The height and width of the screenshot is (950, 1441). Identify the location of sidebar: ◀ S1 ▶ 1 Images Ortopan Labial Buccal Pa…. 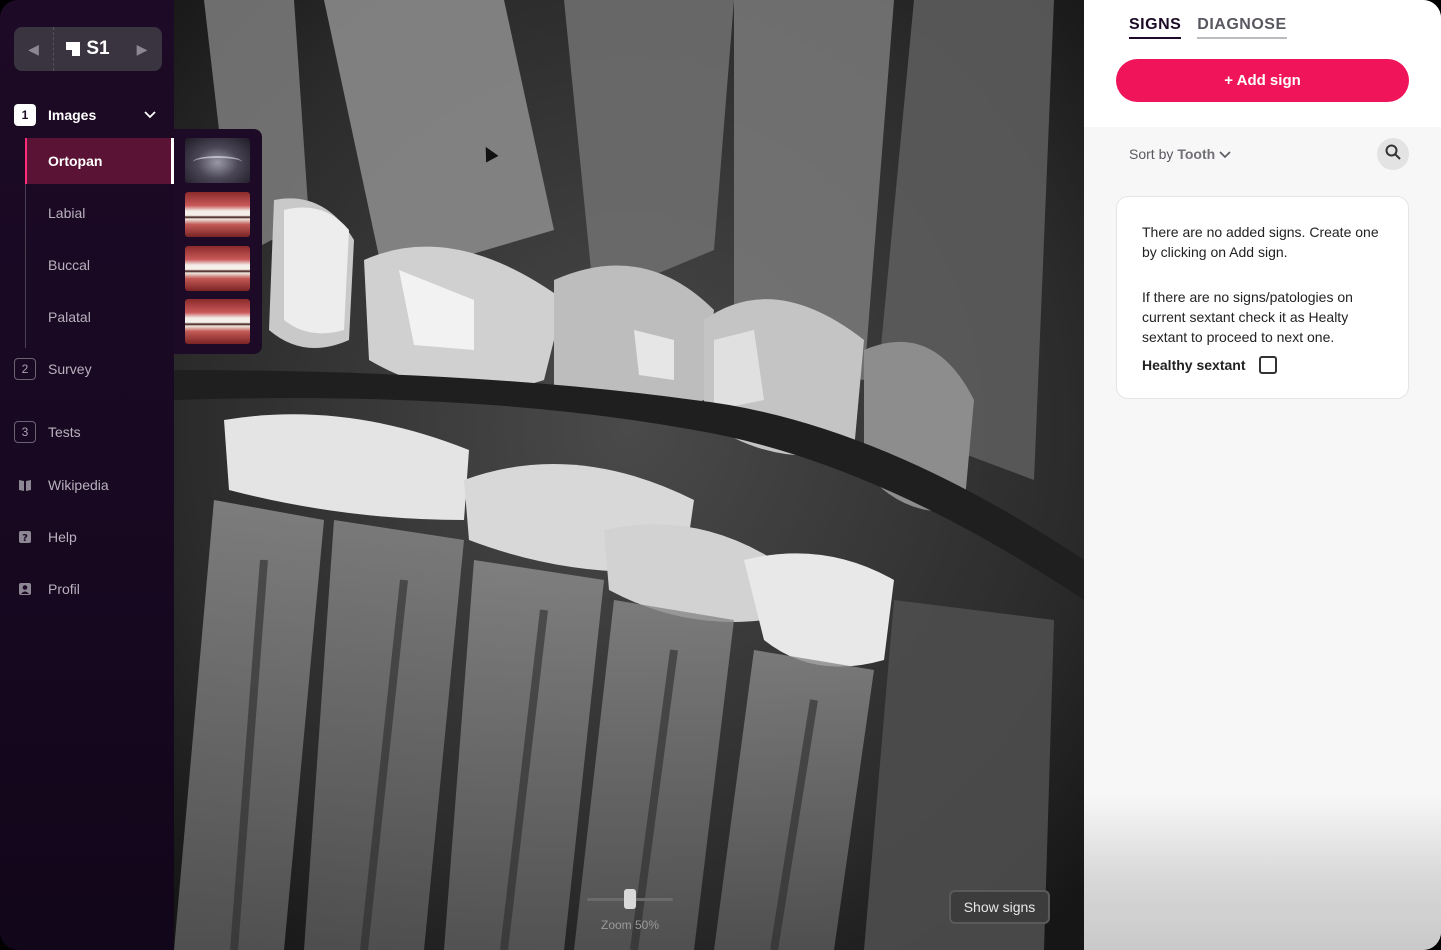
(87, 475).